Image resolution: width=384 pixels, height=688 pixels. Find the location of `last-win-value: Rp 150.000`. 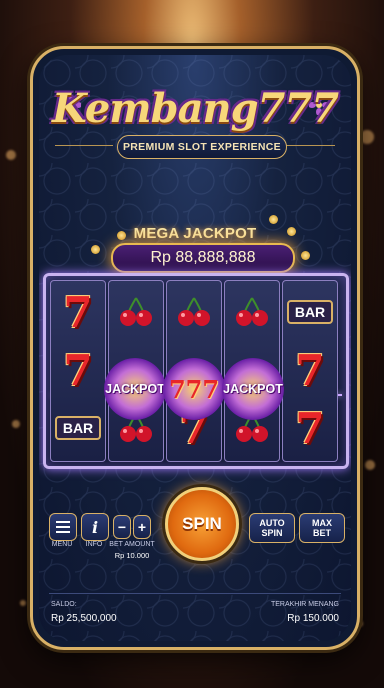

last-win-value: Rp 150.000 is located at coordinates (313, 618).